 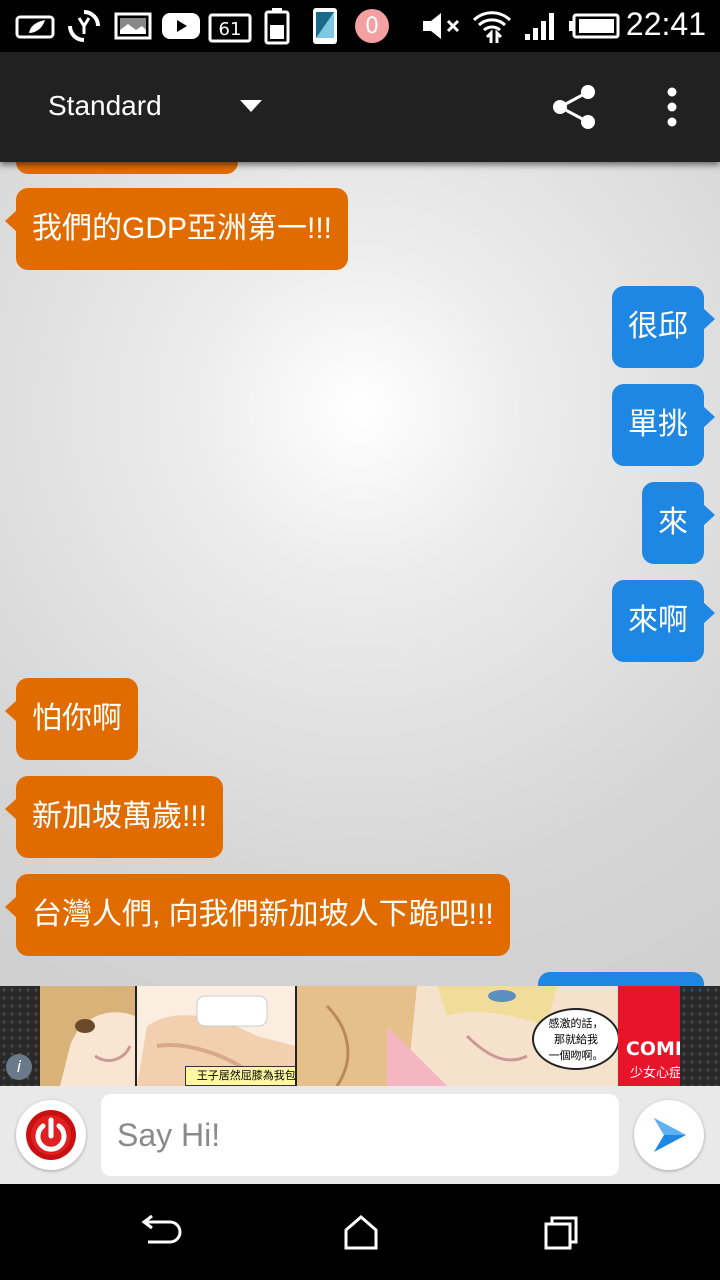 What do you see at coordinates (71, 719) in the screenshot?
I see `chat-bubble-left: 怕你啊` at bounding box center [71, 719].